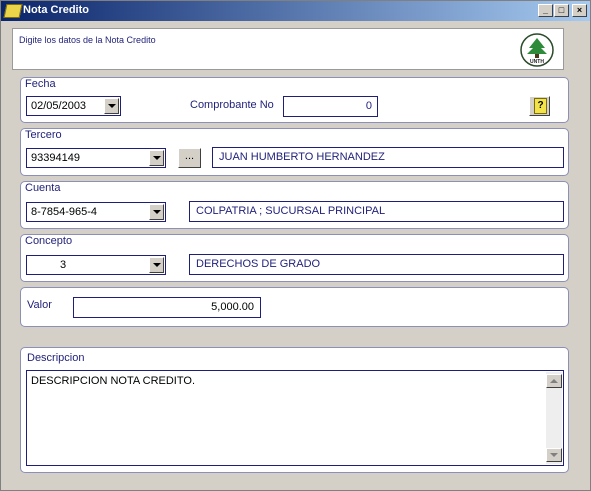  What do you see at coordinates (39, 305) in the screenshot?
I see `valor-label: Valor` at bounding box center [39, 305].